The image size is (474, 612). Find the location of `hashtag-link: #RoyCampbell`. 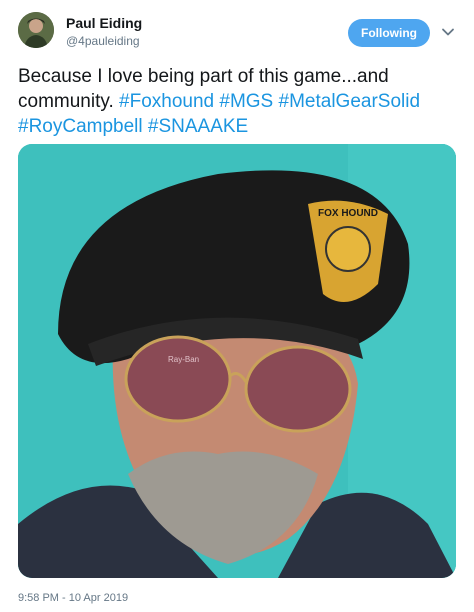

hashtag-link: #RoyCampbell is located at coordinates (80, 126).